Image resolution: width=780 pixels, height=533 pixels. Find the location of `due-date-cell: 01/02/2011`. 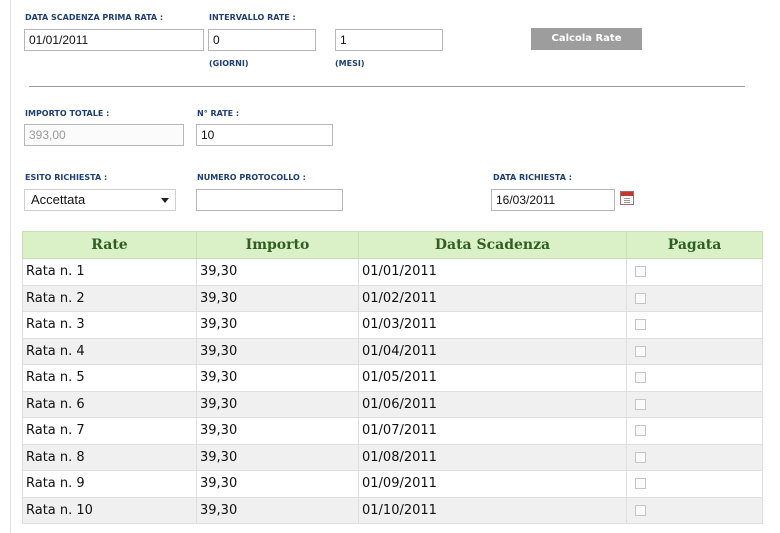

due-date-cell: 01/02/2011 is located at coordinates (492, 298).